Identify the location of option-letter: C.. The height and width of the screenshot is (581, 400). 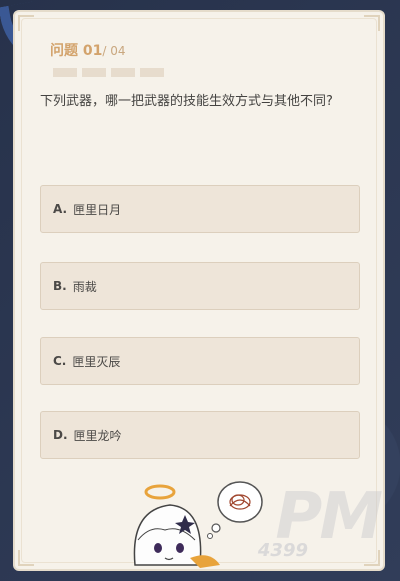
(60, 361).